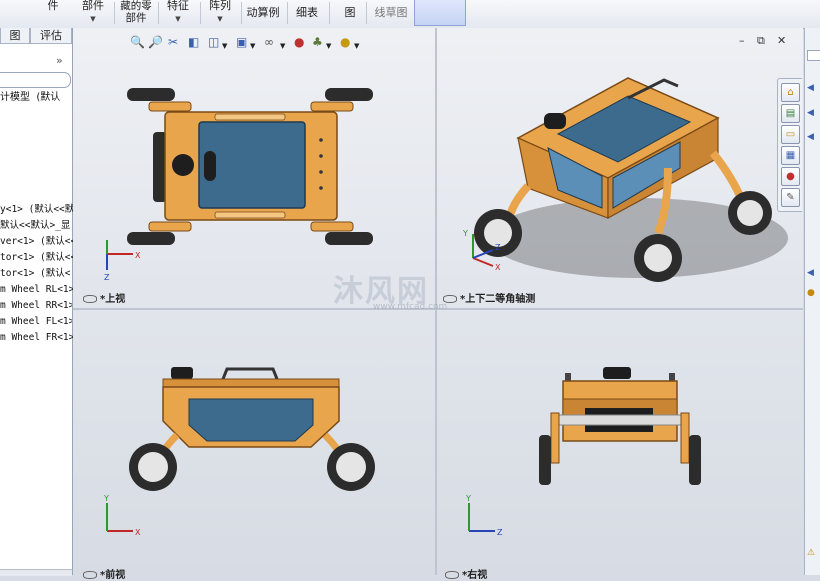 The image size is (820, 581). I want to click on top-view-model, so click(253, 165).